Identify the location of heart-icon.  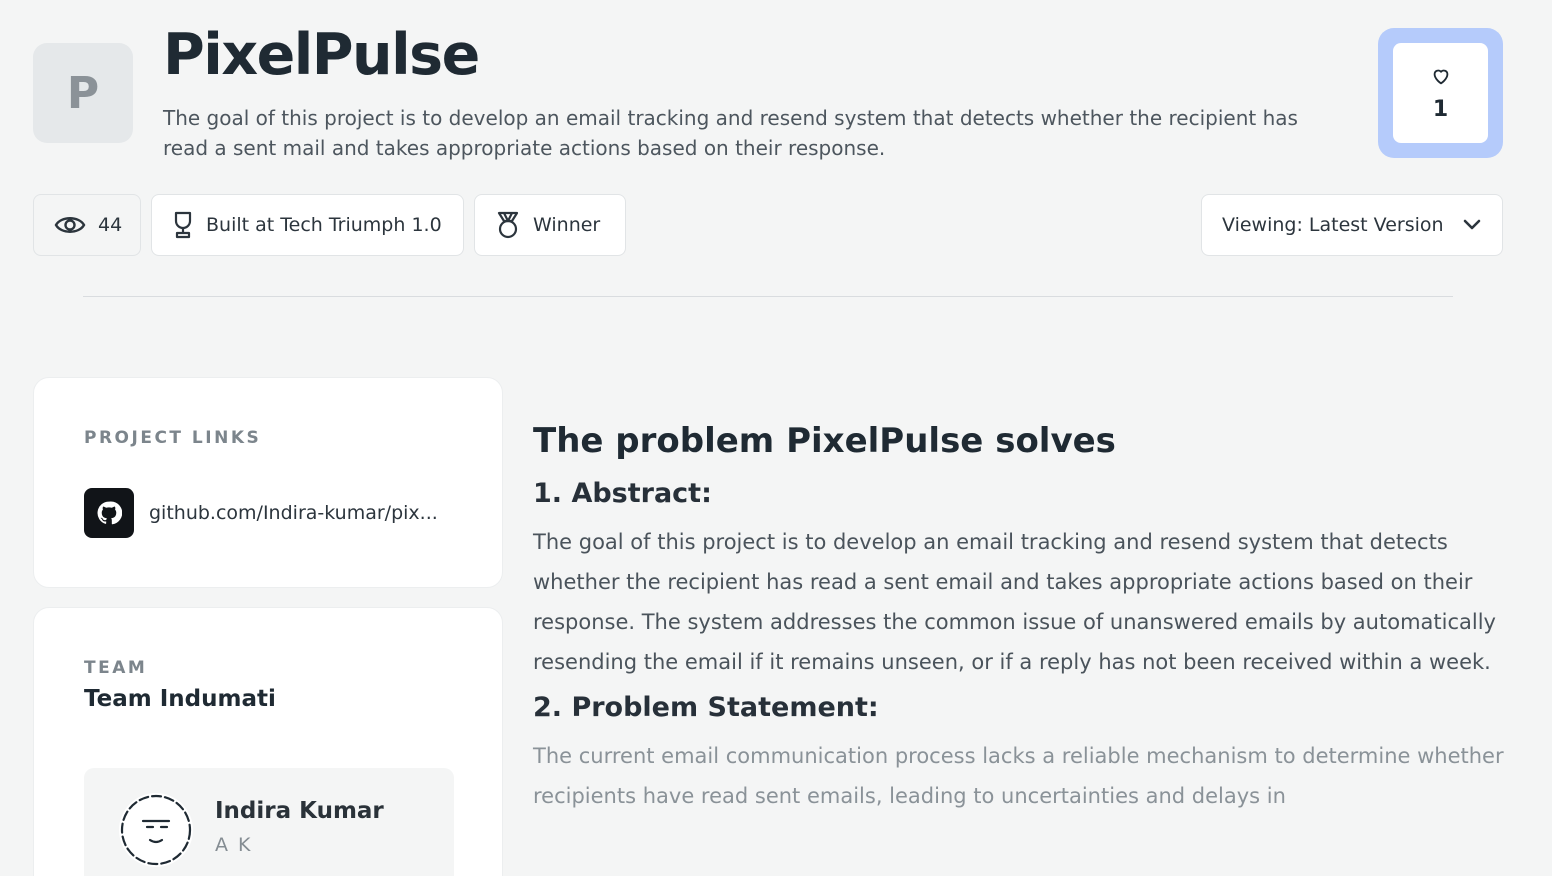
(1440, 76).